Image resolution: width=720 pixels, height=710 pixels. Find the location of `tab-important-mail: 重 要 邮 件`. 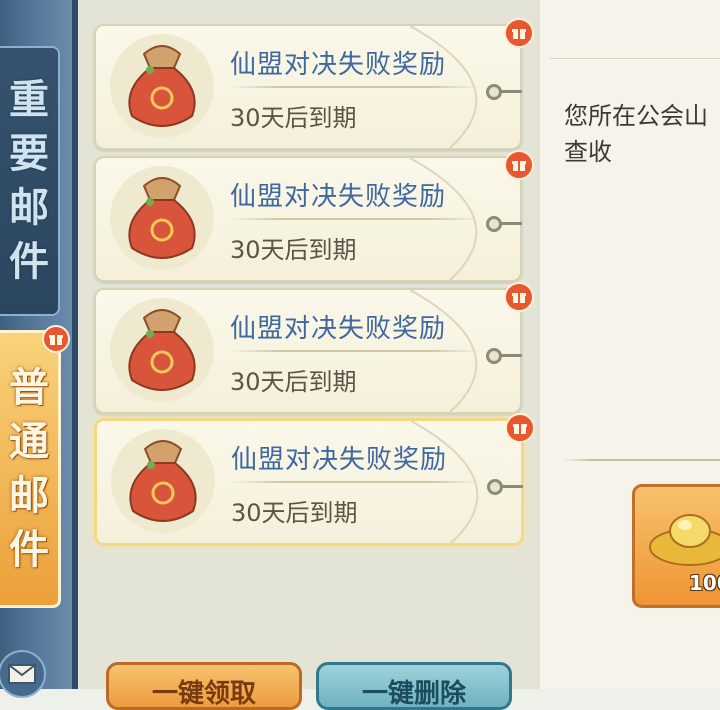

tab-important-mail: 重 要 邮 件 is located at coordinates (30, 181).